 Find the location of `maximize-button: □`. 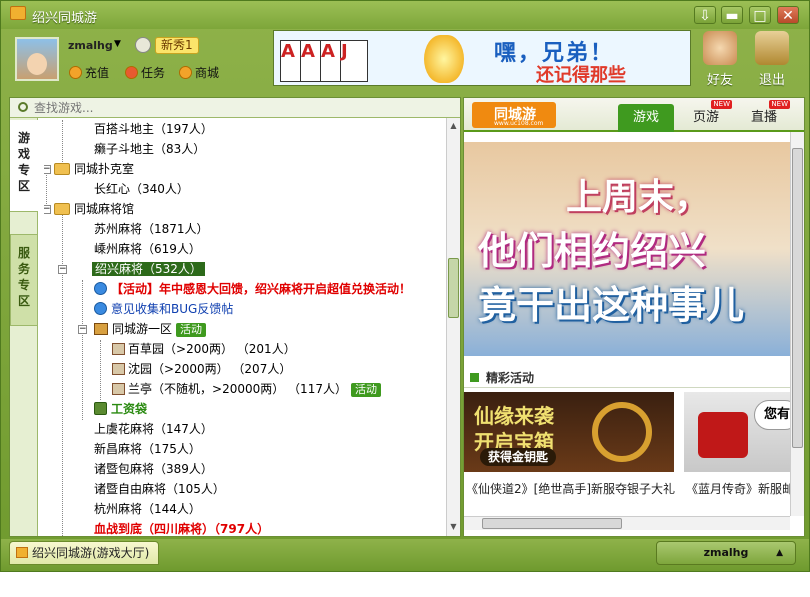

maximize-button: □ is located at coordinates (760, 15).